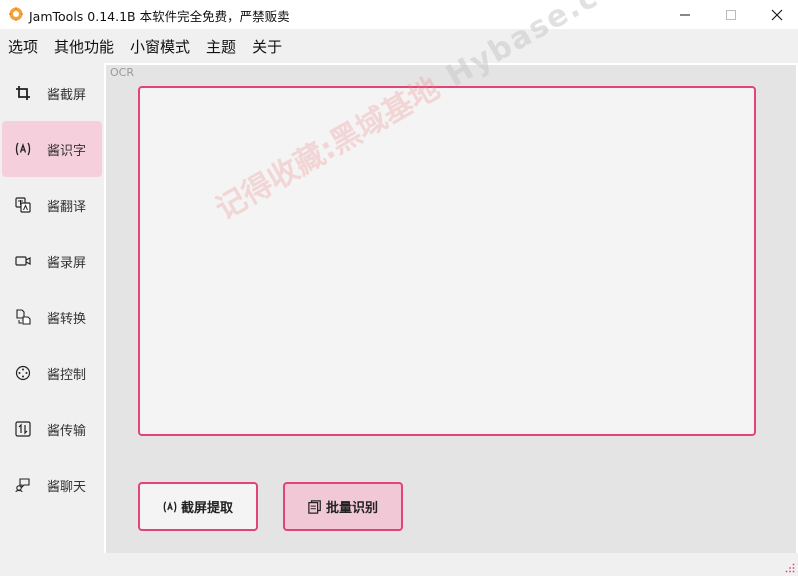 The height and width of the screenshot is (576, 798). What do you see at coordinates (67, 151) in the screenshot?
I see `sidebar-item-label: 酱识字` at bounding box center [67, 151].